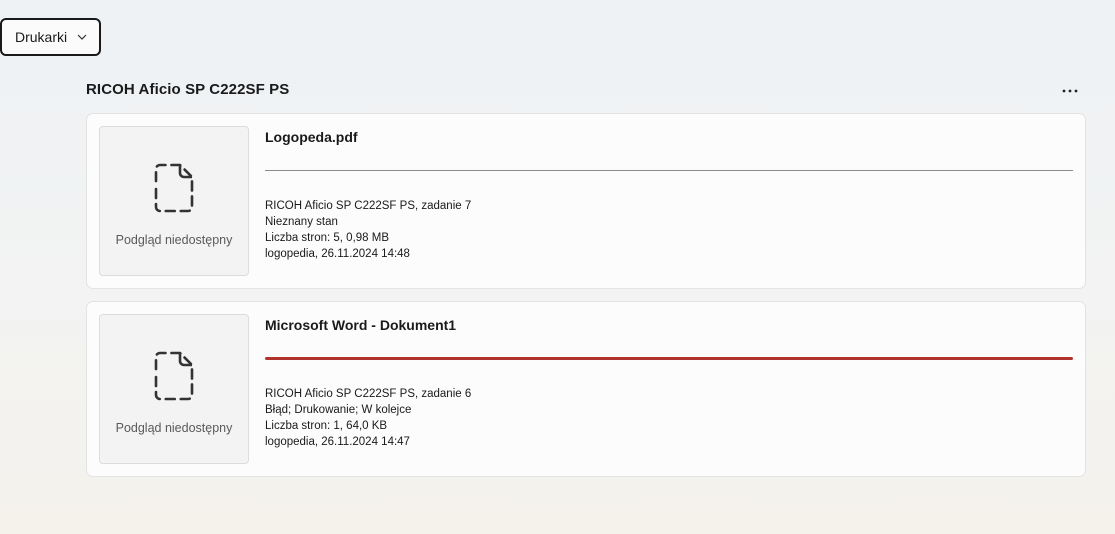  What do you see at coordinates (368, 206) in the screenshot?
I see `job-printer-line: RICOH Aficio SP C222SF PS, zadanie 7` at bounding box center [368, 206].